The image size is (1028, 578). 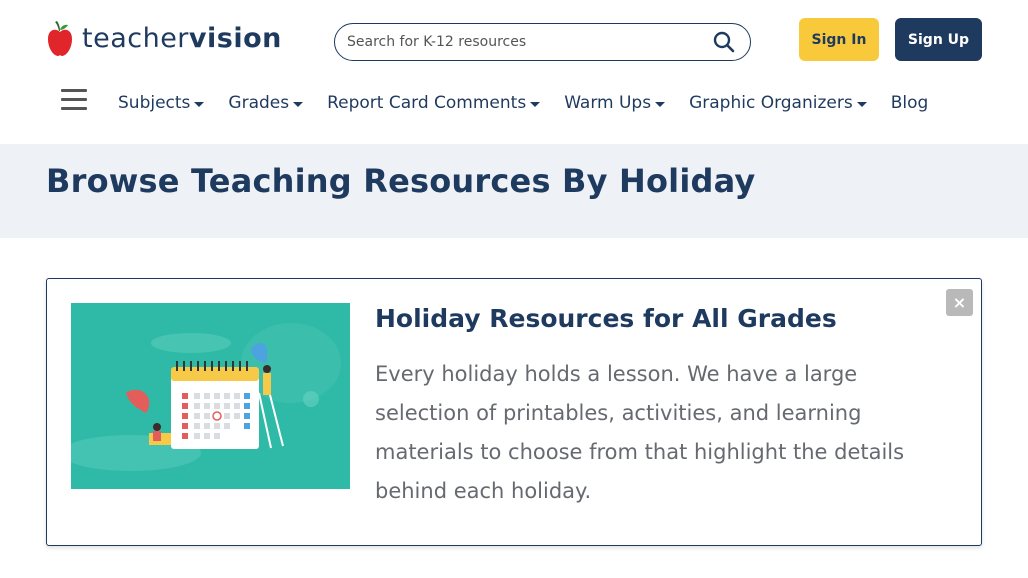 What do you see at coordinates (910, 103) in the screenshot?
I see `nav-item-blog: Blog` at bounding box center [910, 103].